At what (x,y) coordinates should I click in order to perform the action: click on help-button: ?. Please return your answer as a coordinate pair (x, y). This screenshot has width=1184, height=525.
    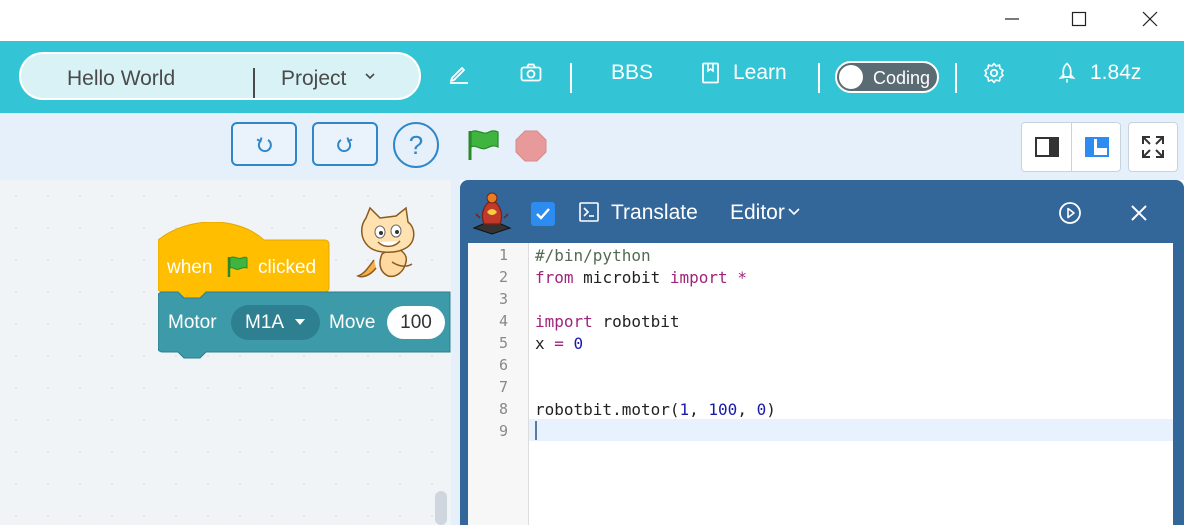
    Looking at the image, I should click on (416, 145).